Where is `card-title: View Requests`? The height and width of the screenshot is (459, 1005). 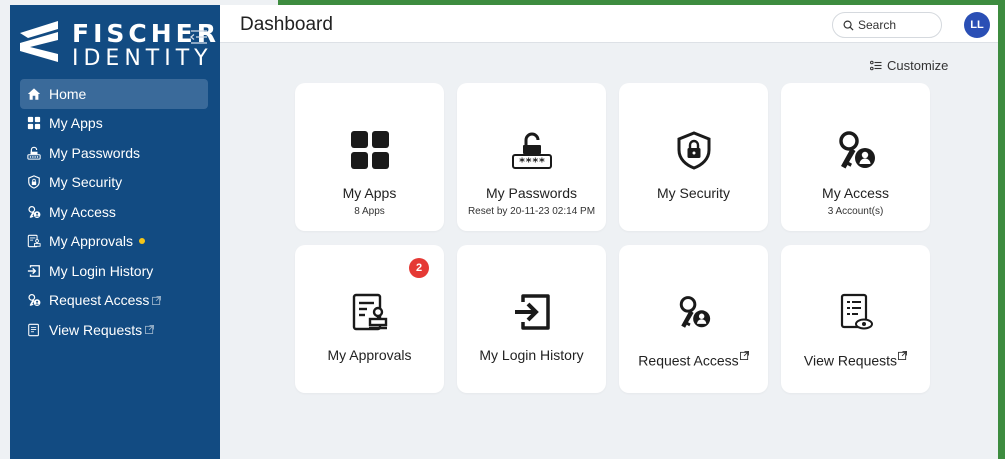
card-title: View Requests is located at coordinates (850, 360).